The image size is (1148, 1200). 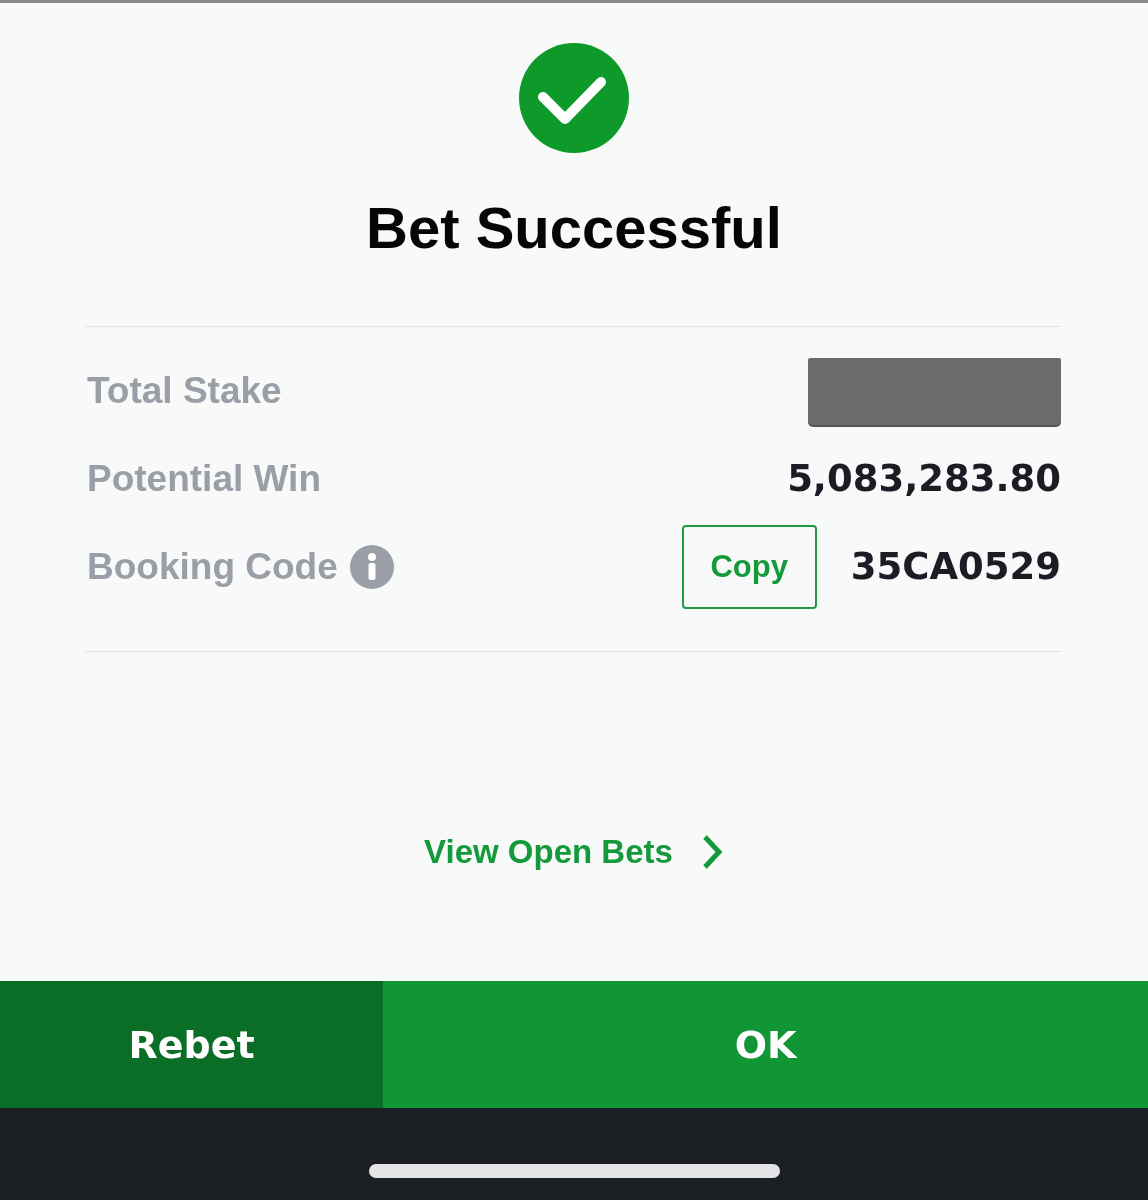 I want to click on view-open-bets-link: View Open Bets, so click(x=574, y=852).